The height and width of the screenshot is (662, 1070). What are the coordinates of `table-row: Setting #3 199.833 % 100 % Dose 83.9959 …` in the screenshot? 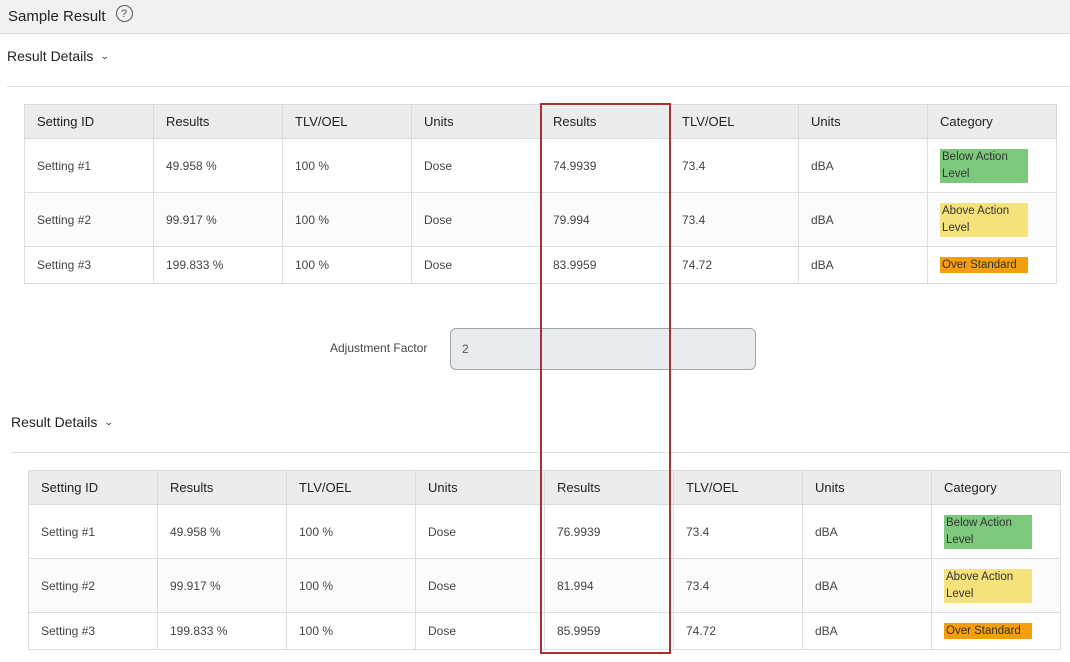 It's located at (540, 265).